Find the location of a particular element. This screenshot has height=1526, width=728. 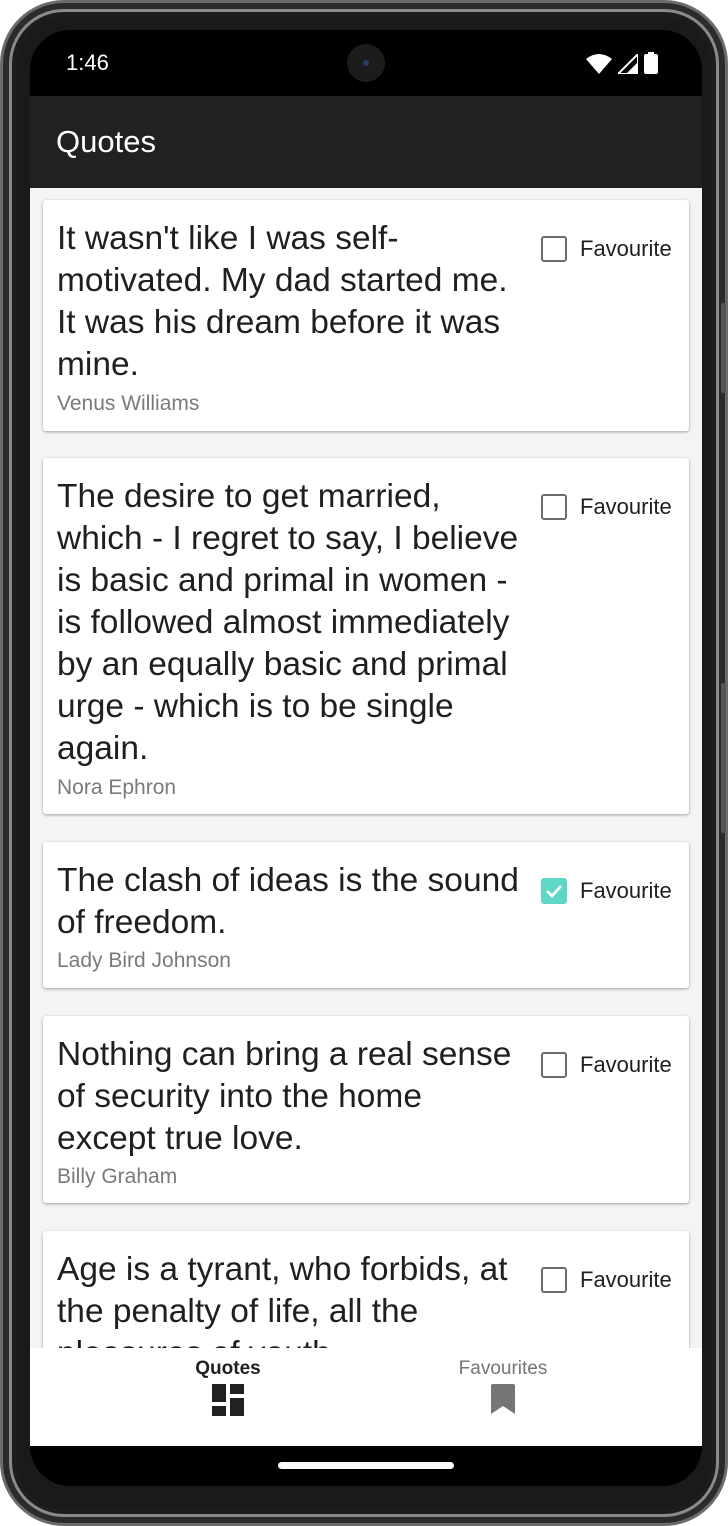

bookmark-icon is located at coordinates (503, 1401).